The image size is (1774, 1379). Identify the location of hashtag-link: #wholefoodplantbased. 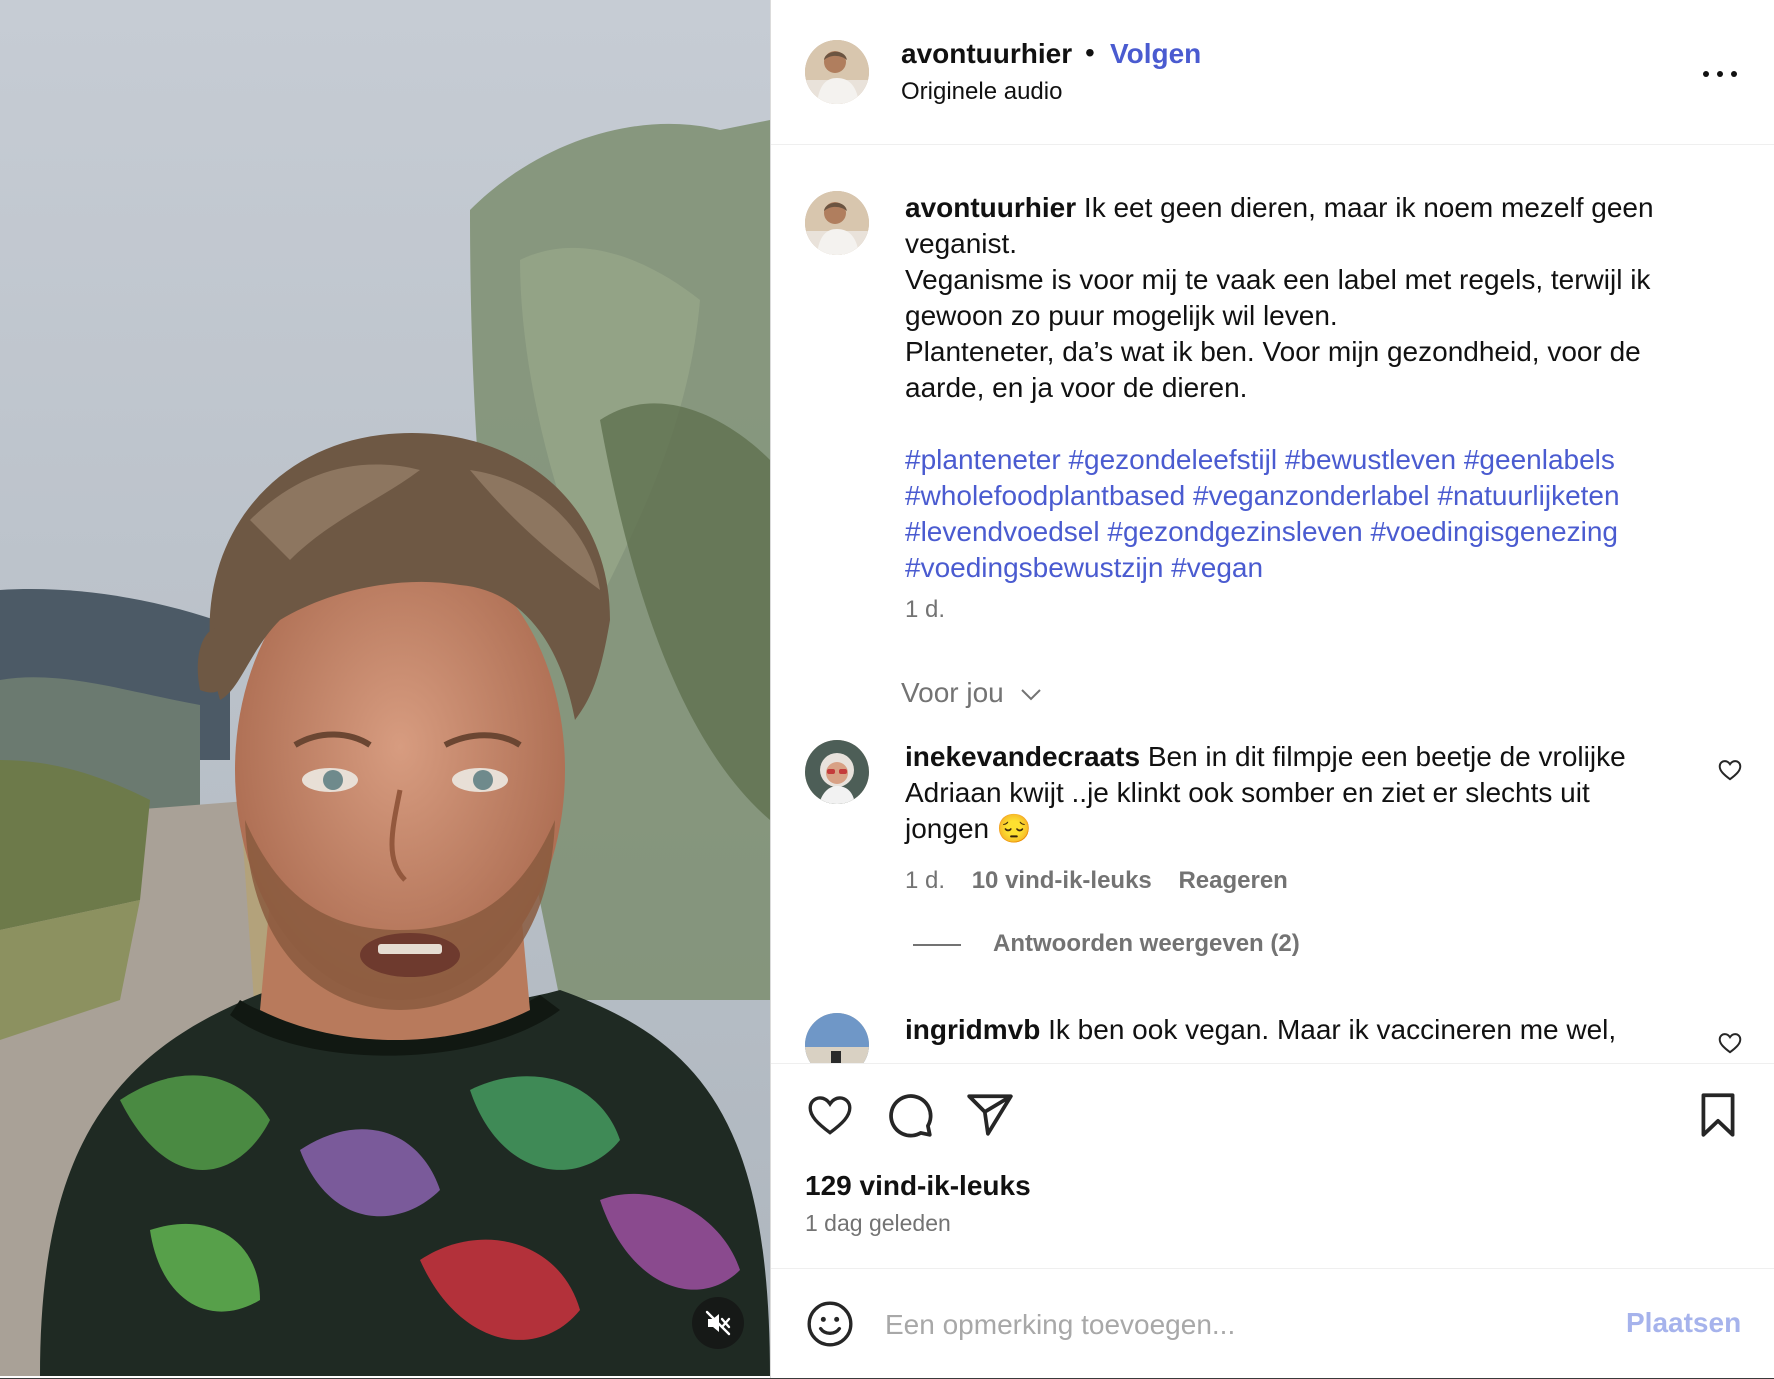
(1045, 495).